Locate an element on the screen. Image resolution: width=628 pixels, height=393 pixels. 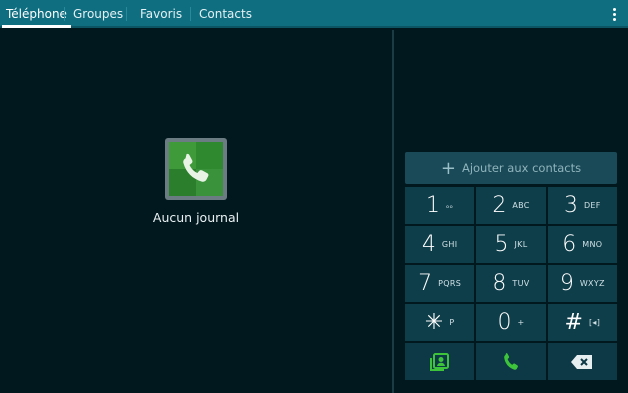
asterisk-icon: ✳ is located at coordinates (434, 322).